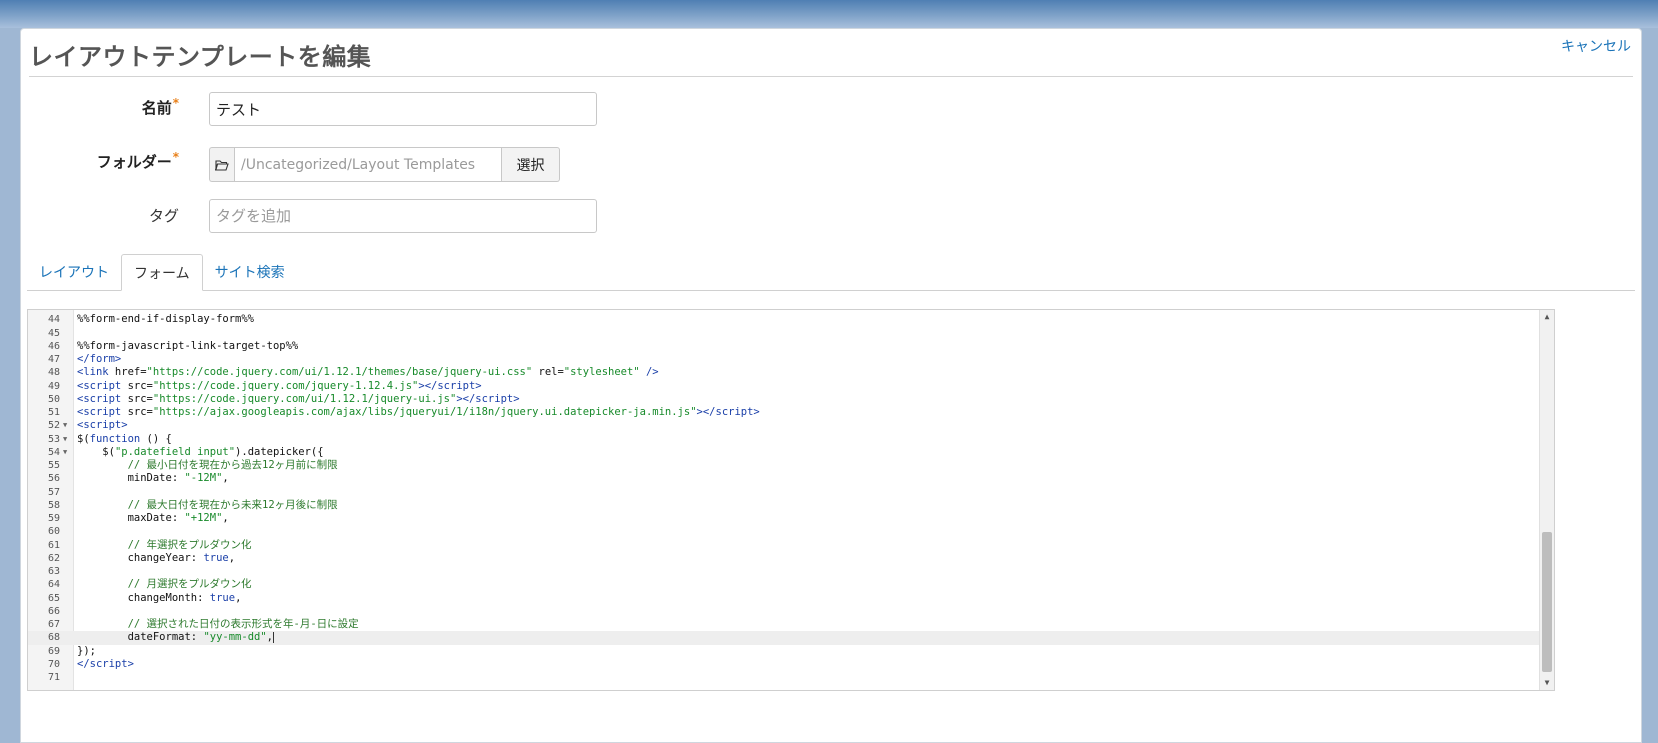  What do you see at coordinates (53, 452) in the screenshot?
I see `line-number: 54` at bounding box center [53, 452].